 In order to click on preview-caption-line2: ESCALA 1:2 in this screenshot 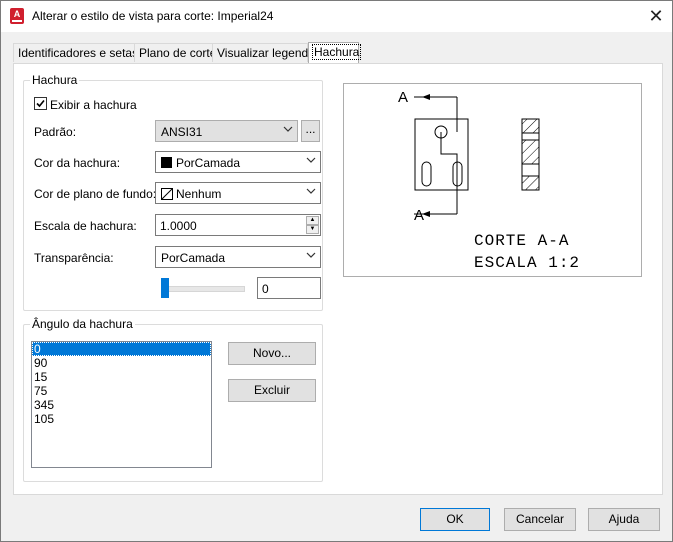, I will do `click(527, 263)`.